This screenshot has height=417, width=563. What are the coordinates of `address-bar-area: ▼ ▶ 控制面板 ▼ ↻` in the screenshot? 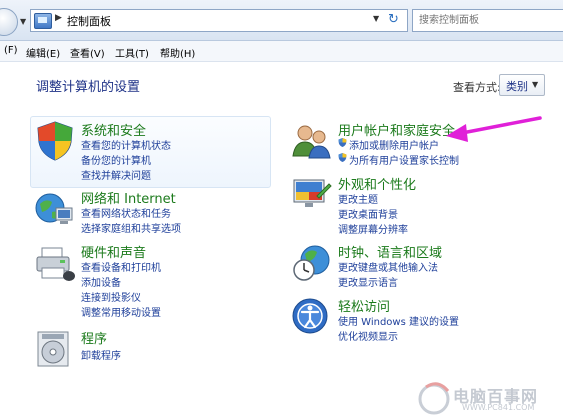 It's located at (281, 20).